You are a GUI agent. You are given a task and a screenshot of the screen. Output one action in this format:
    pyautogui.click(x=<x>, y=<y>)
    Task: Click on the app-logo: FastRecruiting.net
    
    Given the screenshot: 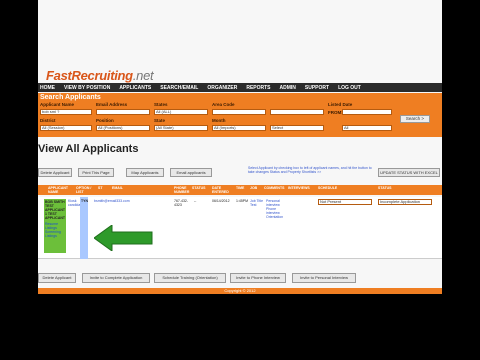 What is the action you would take?
    pyautogui.click(x=100, y=75)
    